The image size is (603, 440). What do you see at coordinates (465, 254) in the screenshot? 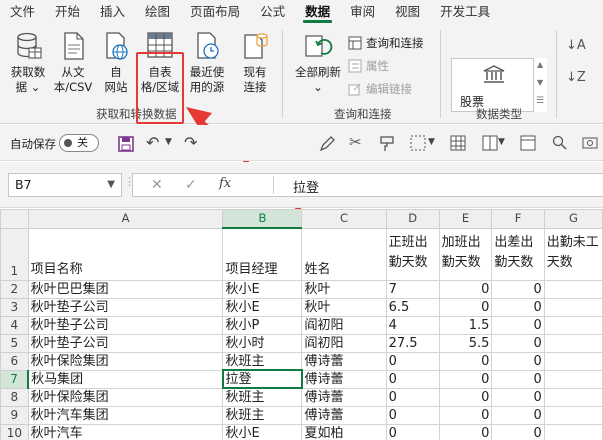
I see `header-cell: 加班出勤天数` at bounding box center [465, 254].